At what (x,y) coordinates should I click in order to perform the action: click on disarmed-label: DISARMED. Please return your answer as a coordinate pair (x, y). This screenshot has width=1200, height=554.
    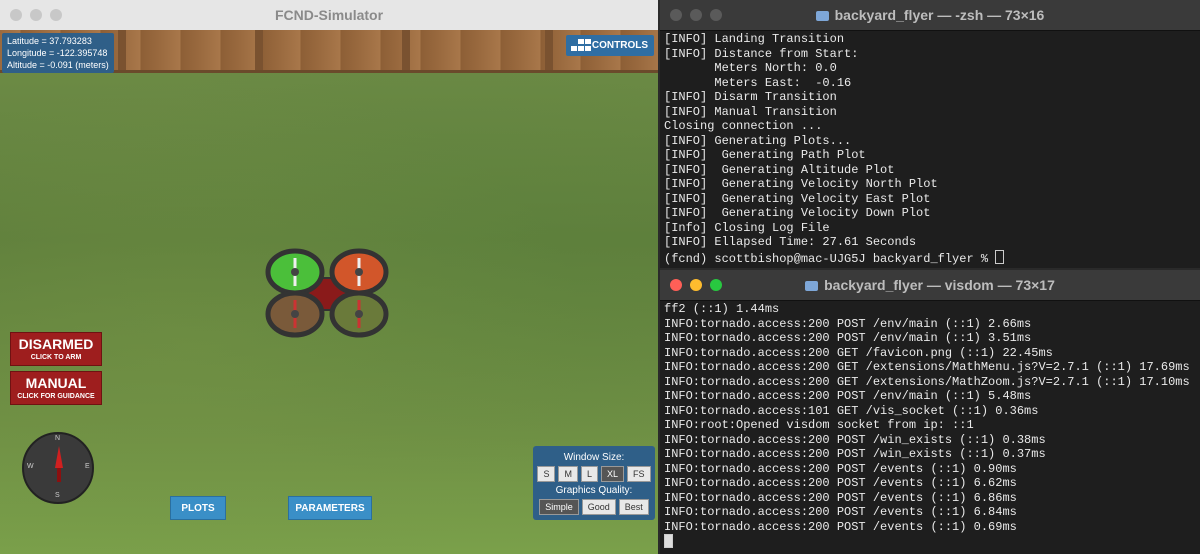
    Looking at the image, I should click on (56, 344).